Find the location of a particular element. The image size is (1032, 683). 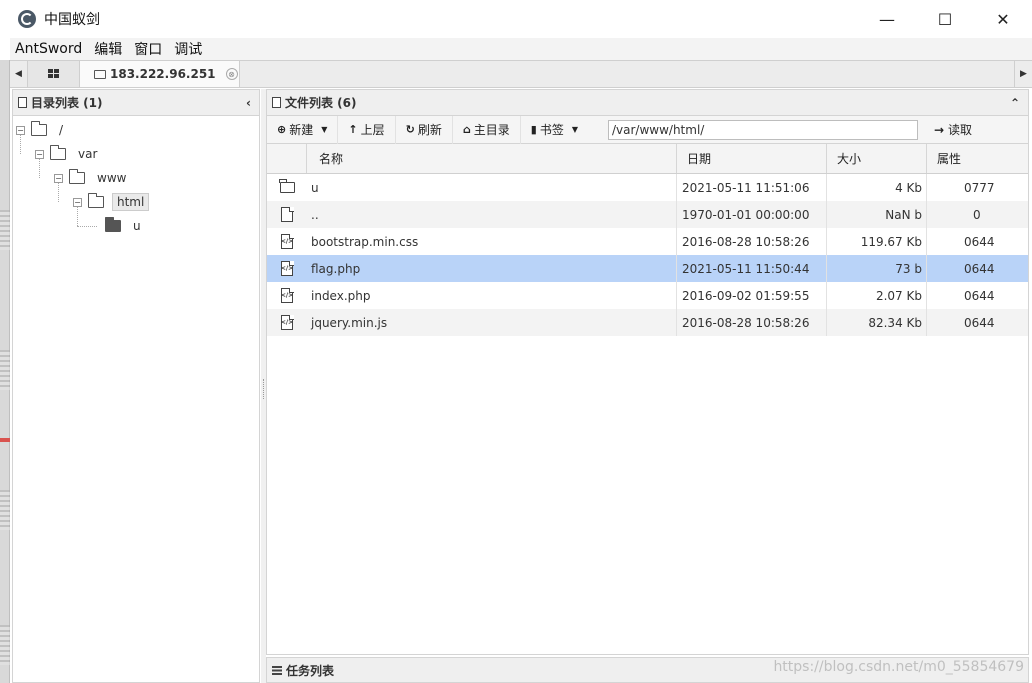

tree-item-label: u is located at coordinates (137, 226).